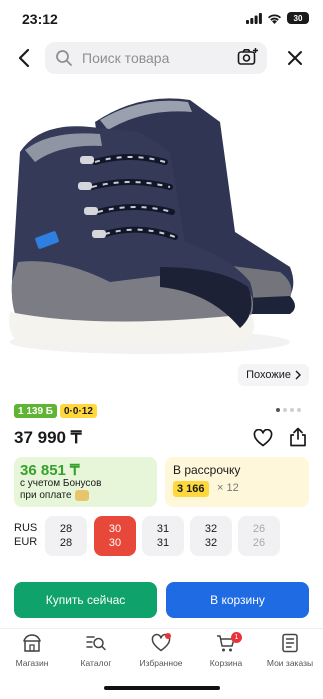 The height and width of the screenshot is (699, 323). I want to click on close-button, so click(295, 58).